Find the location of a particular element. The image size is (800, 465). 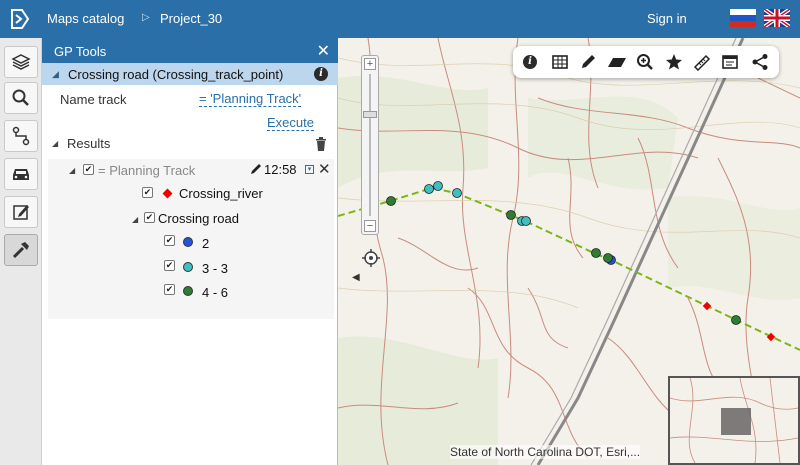

tool-name: Crossing road (Crossing_track_point) is located at coordinates (176, 74).